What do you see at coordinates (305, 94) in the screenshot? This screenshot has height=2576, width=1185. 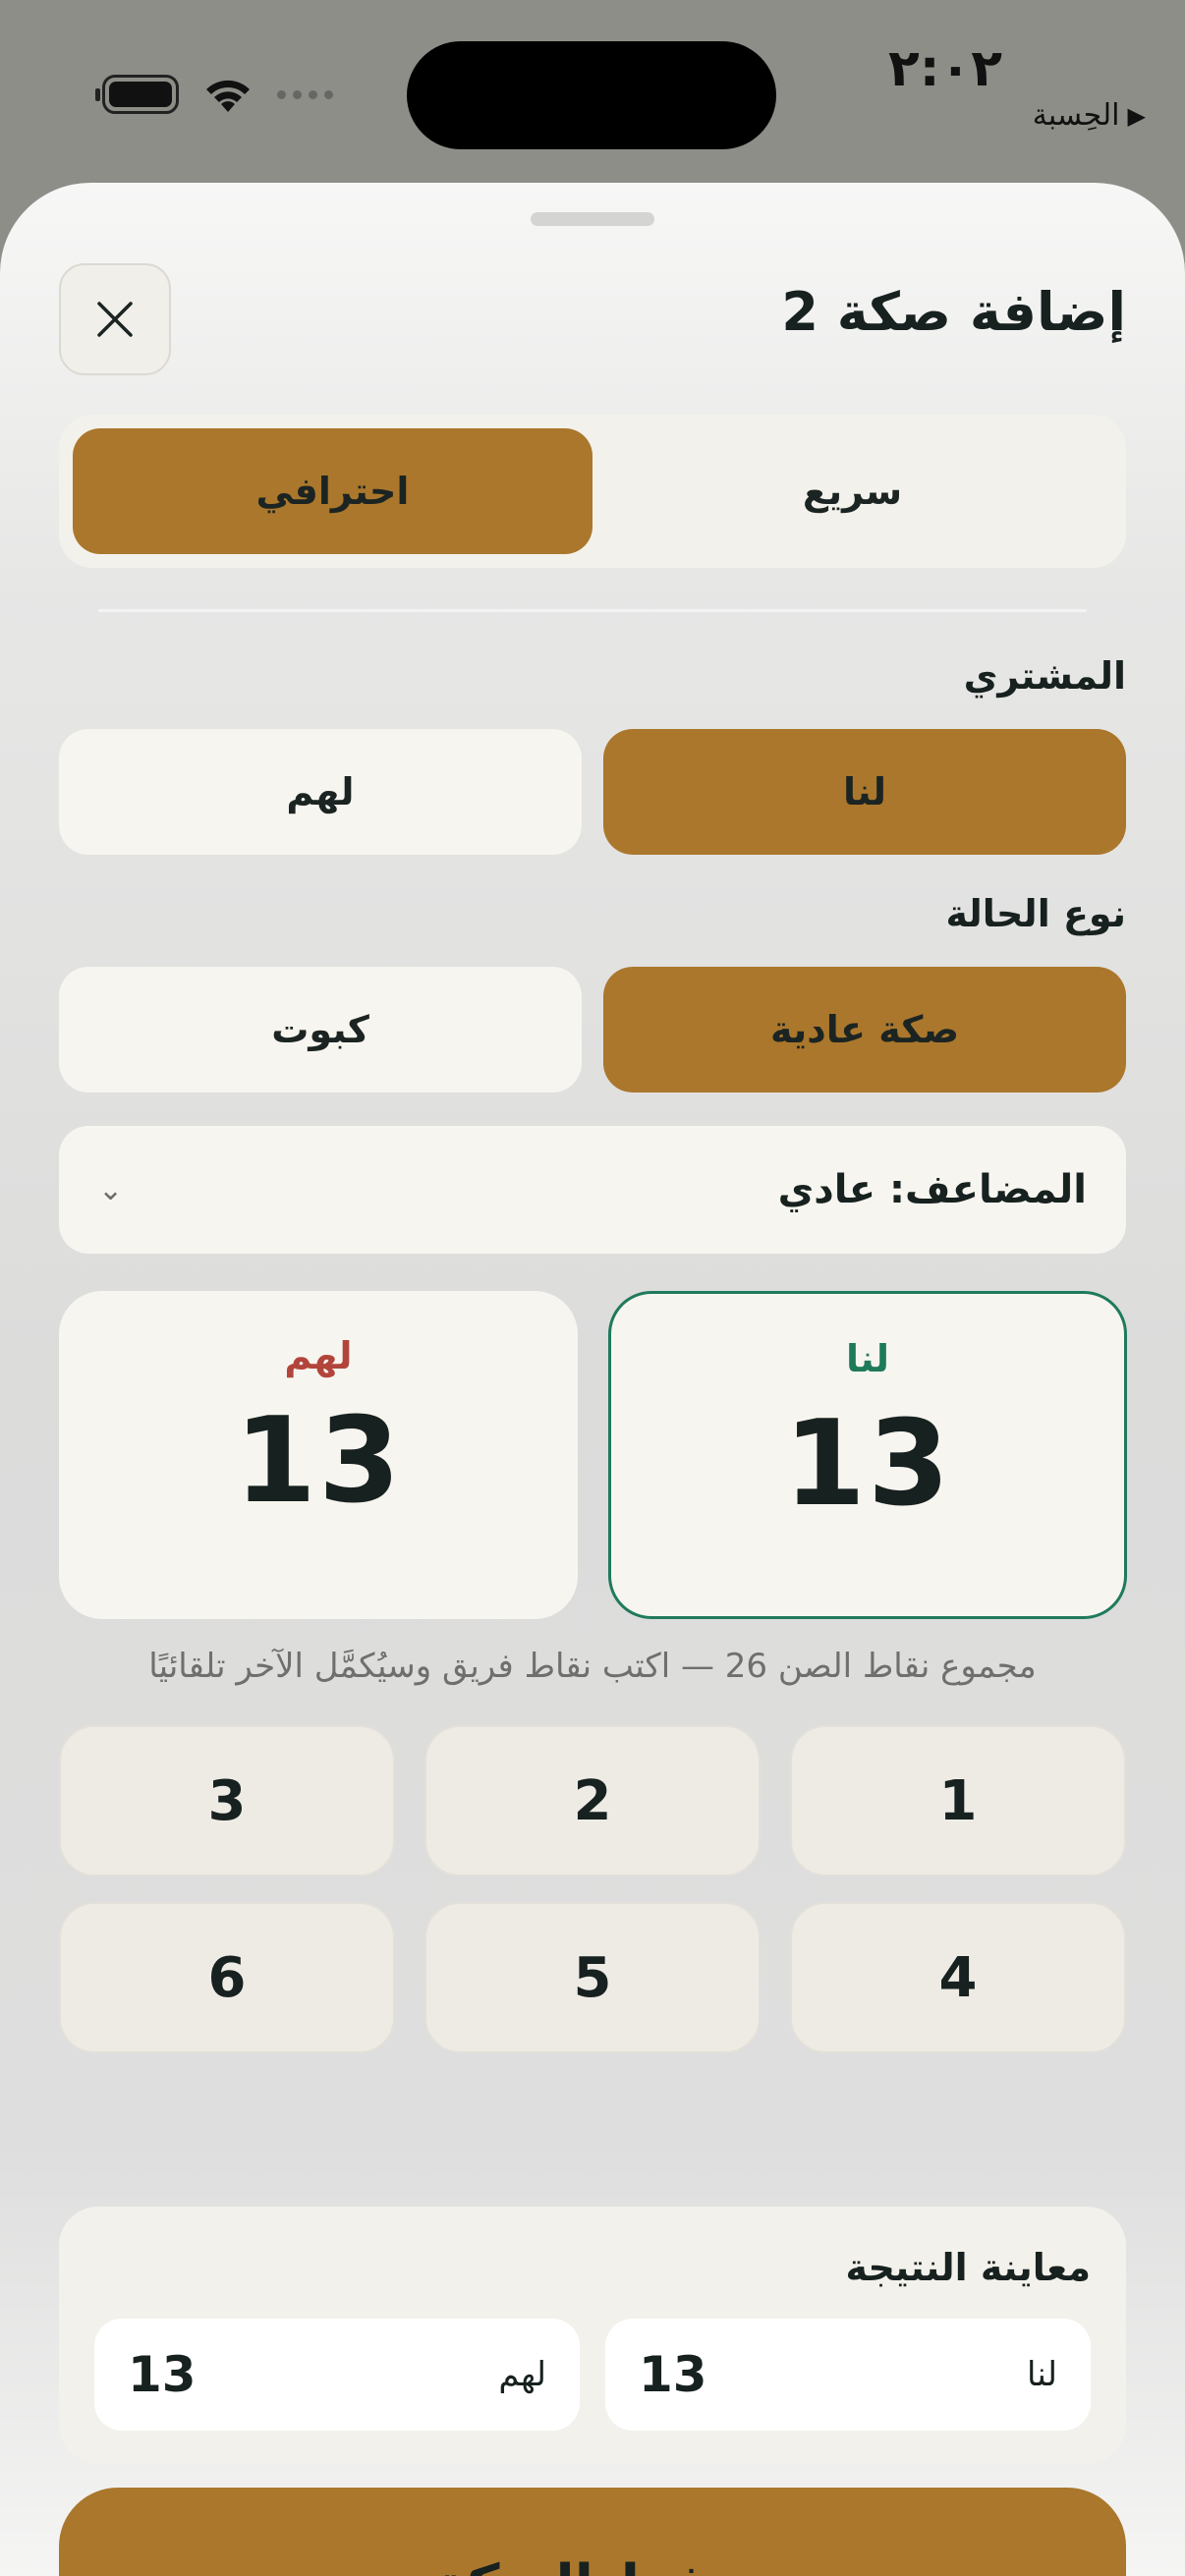 I see `cellular-signal-icon` at bounding box center [305, 94].